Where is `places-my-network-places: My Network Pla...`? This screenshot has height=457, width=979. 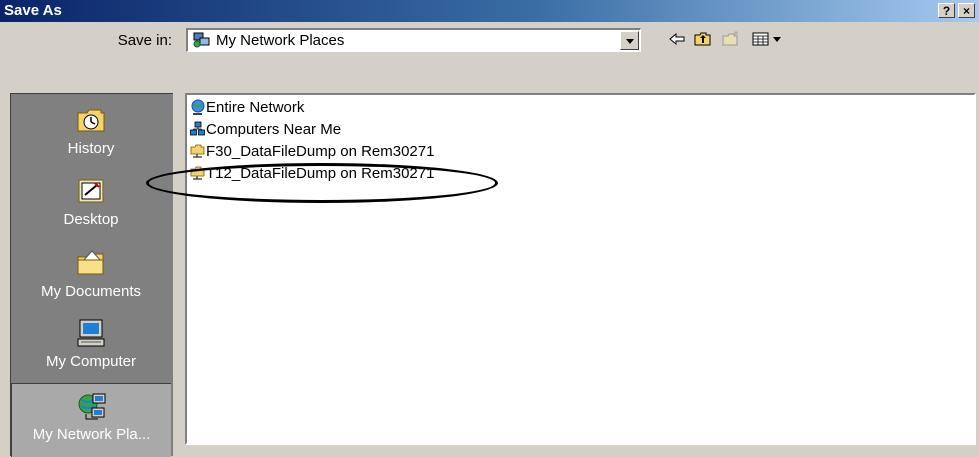
places-my-network-places: My Network Pla... is located at coordinates (91, 420).